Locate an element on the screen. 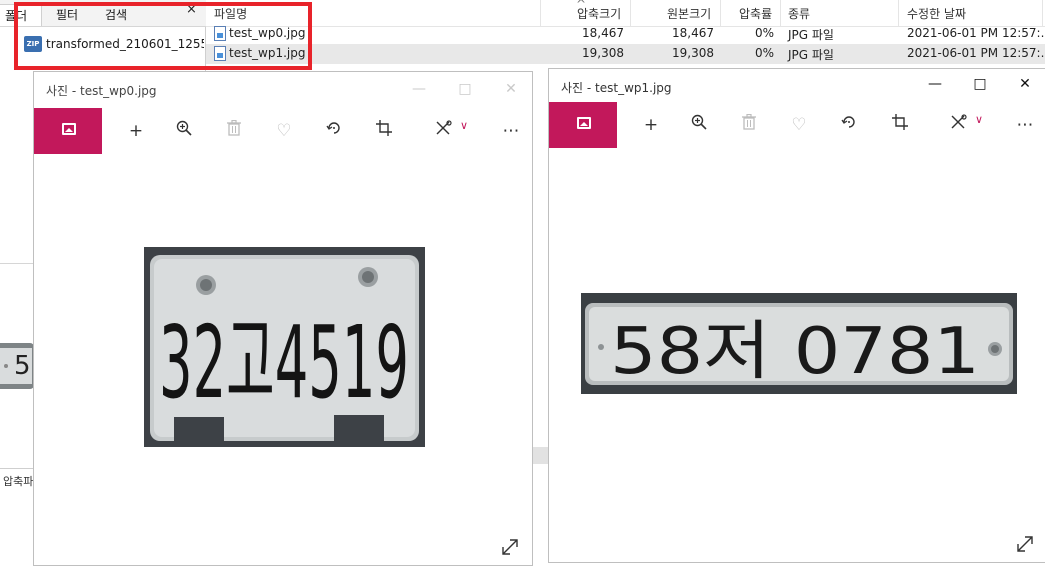 This screenshot has width=1045, height=566. title-bar: 사진 - test_wp1.jpg — □ ✕ is located at coordinates (797, 87).